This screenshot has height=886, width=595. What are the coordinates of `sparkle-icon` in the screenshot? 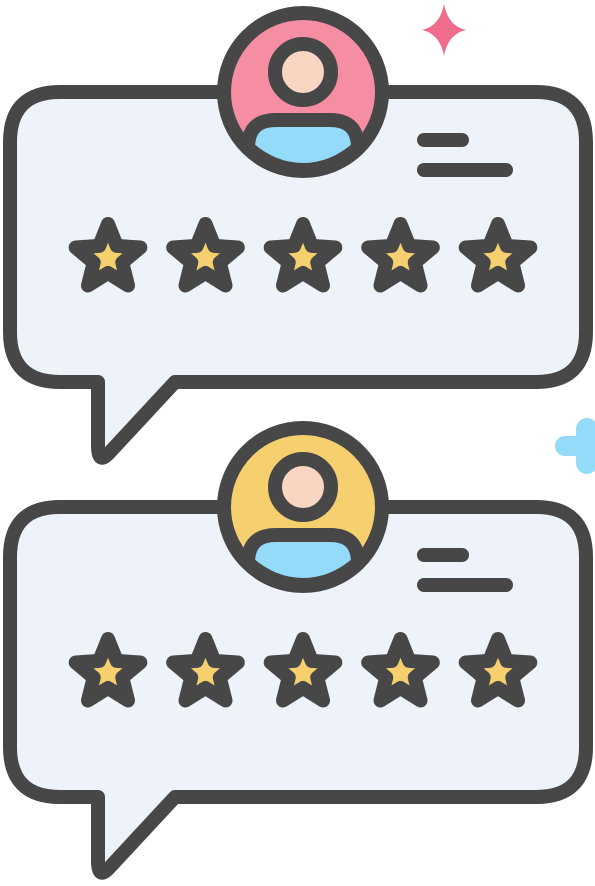 It's located at (444, 30).